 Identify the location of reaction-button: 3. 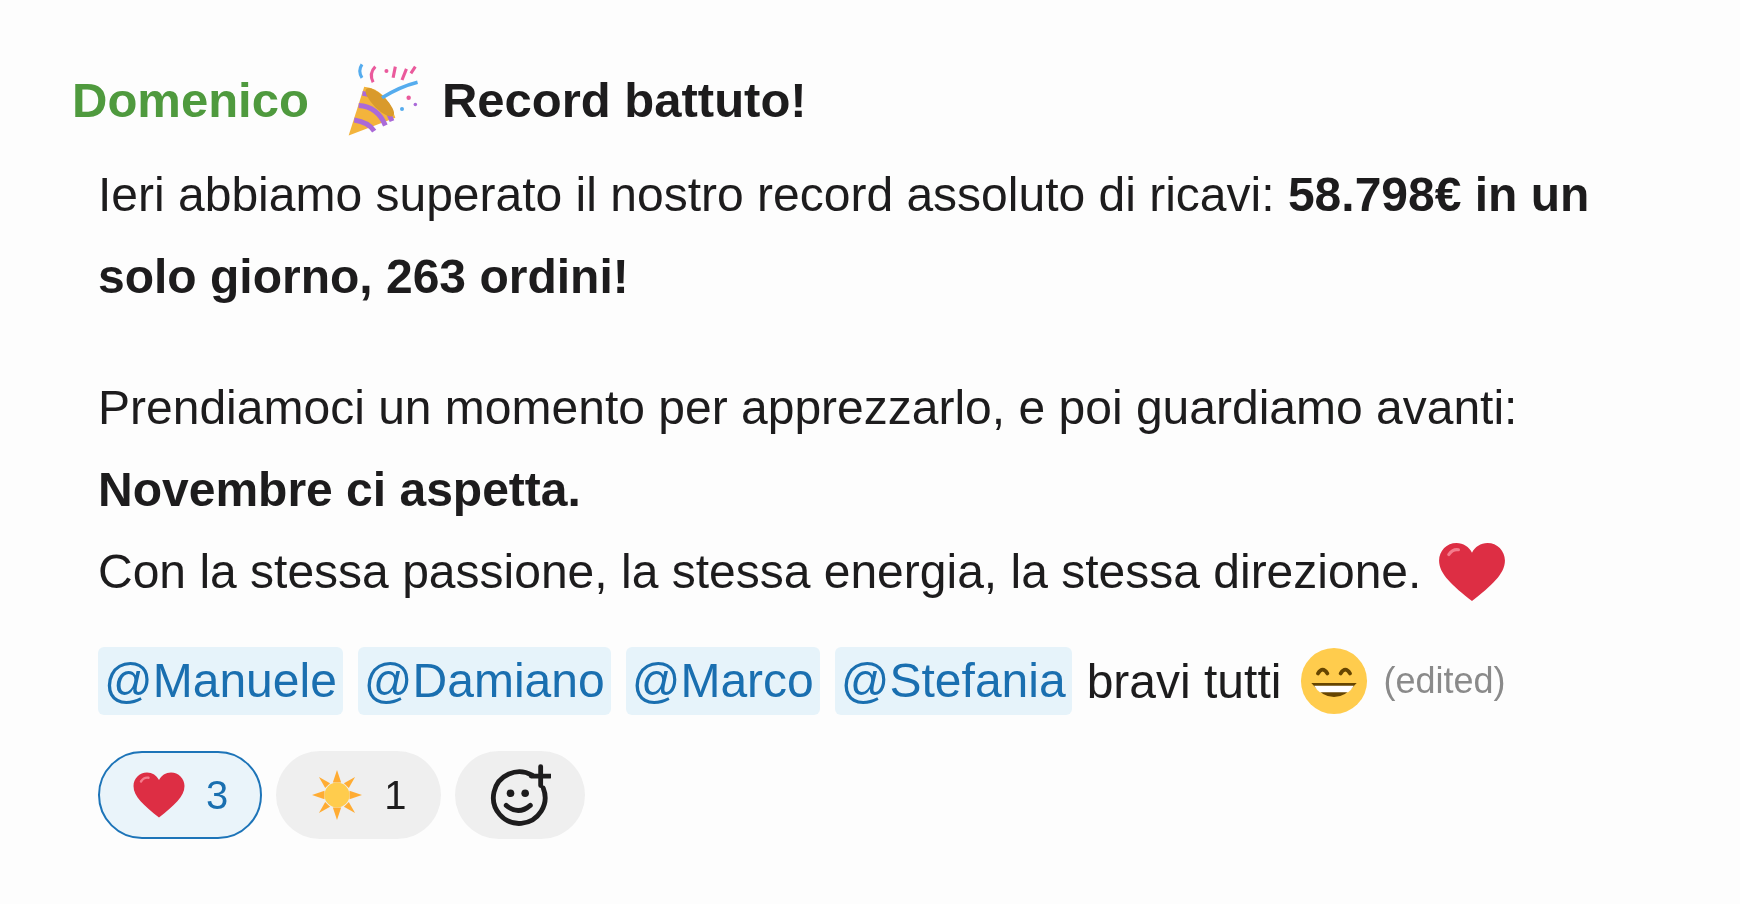
(180, 795).